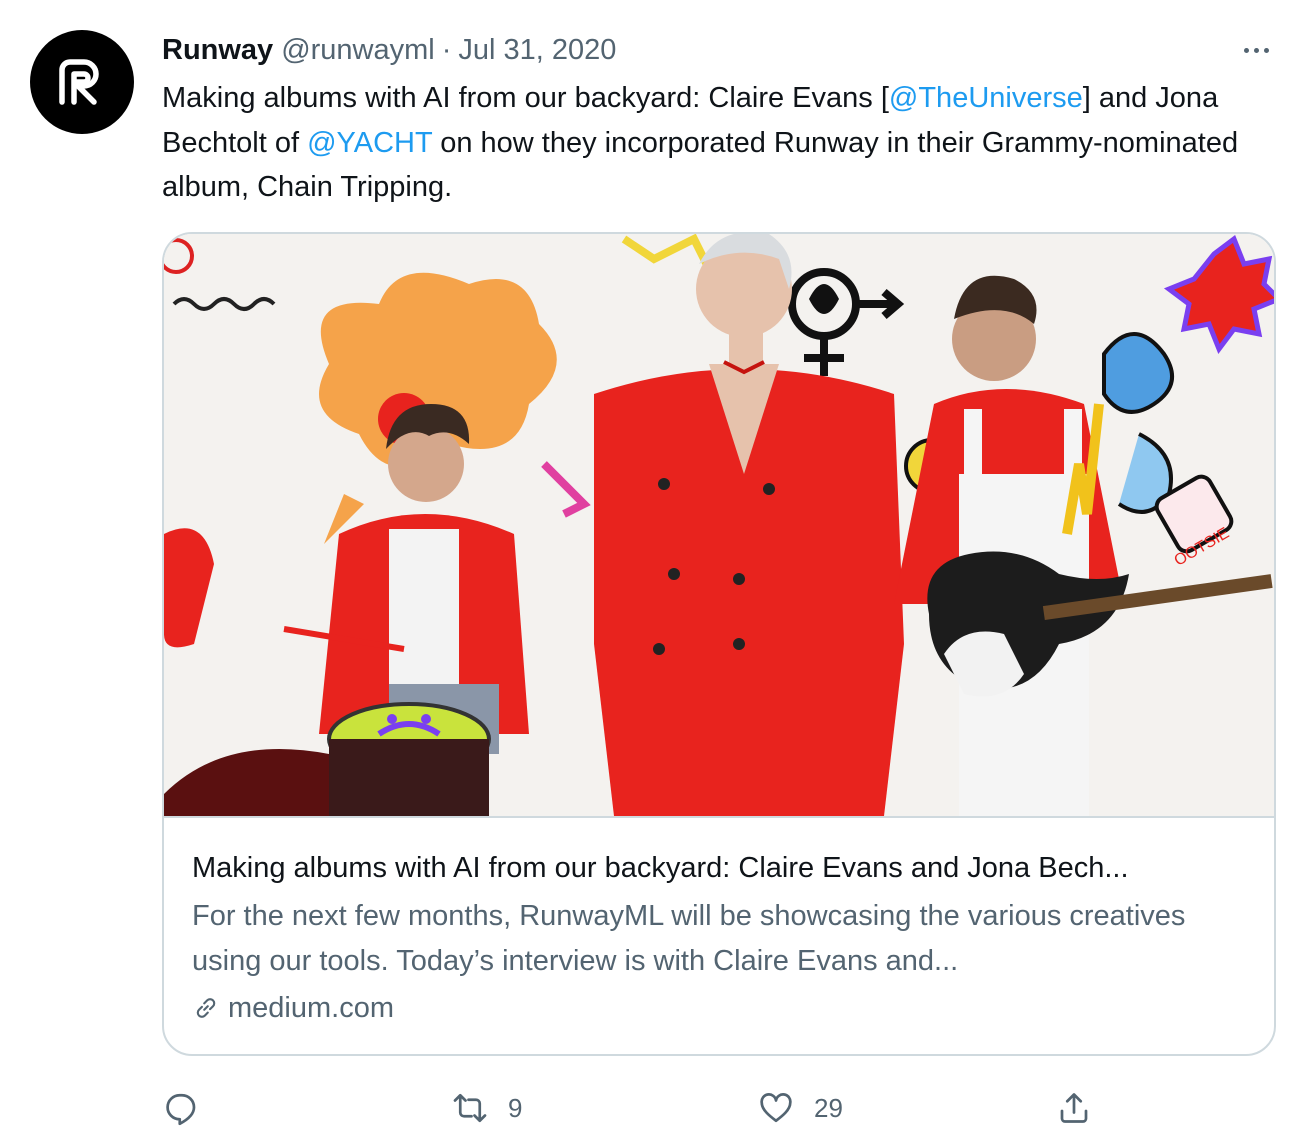  I want to click on like-count: 29, so click(828, 1107).